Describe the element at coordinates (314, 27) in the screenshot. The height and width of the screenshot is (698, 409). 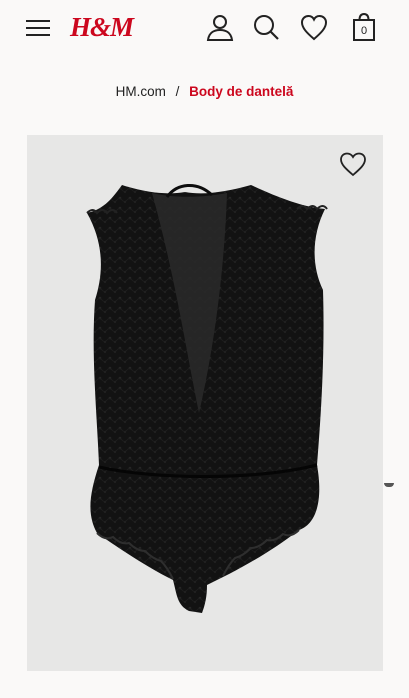
I see `heart-icon` at that location.